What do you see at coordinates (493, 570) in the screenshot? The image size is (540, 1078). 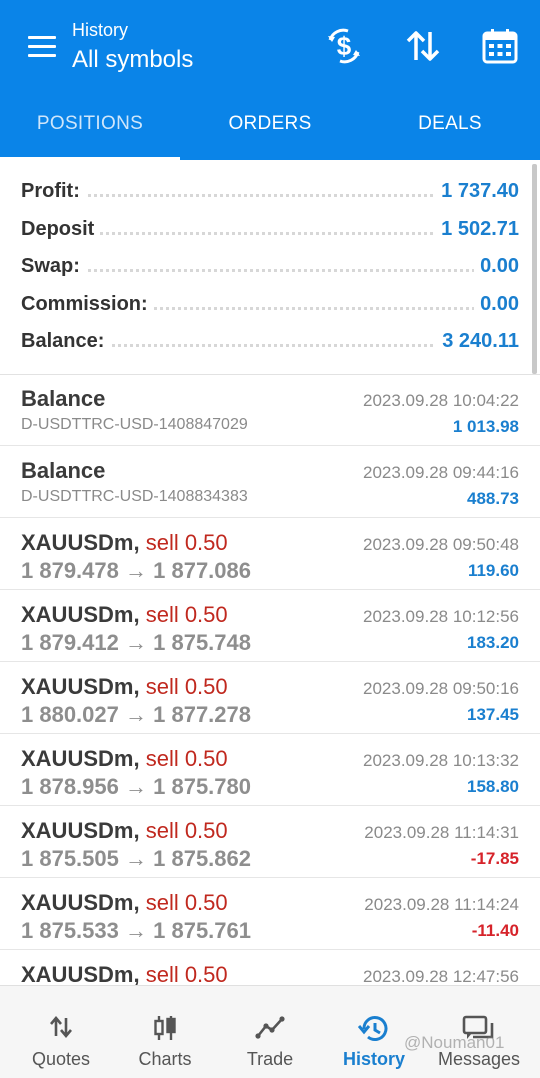 I see `row-profit: 119.60` at bounding box center [493, 570].